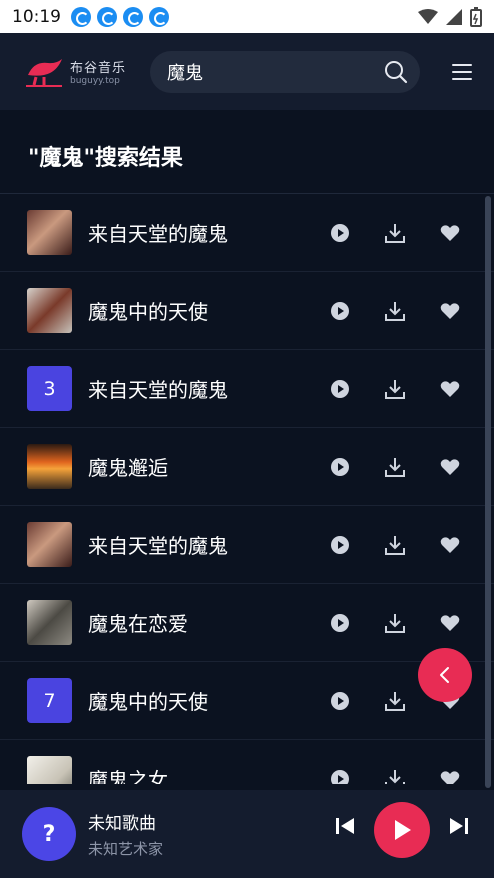  I want to click on status-time: 10:19, so click(36, 16).